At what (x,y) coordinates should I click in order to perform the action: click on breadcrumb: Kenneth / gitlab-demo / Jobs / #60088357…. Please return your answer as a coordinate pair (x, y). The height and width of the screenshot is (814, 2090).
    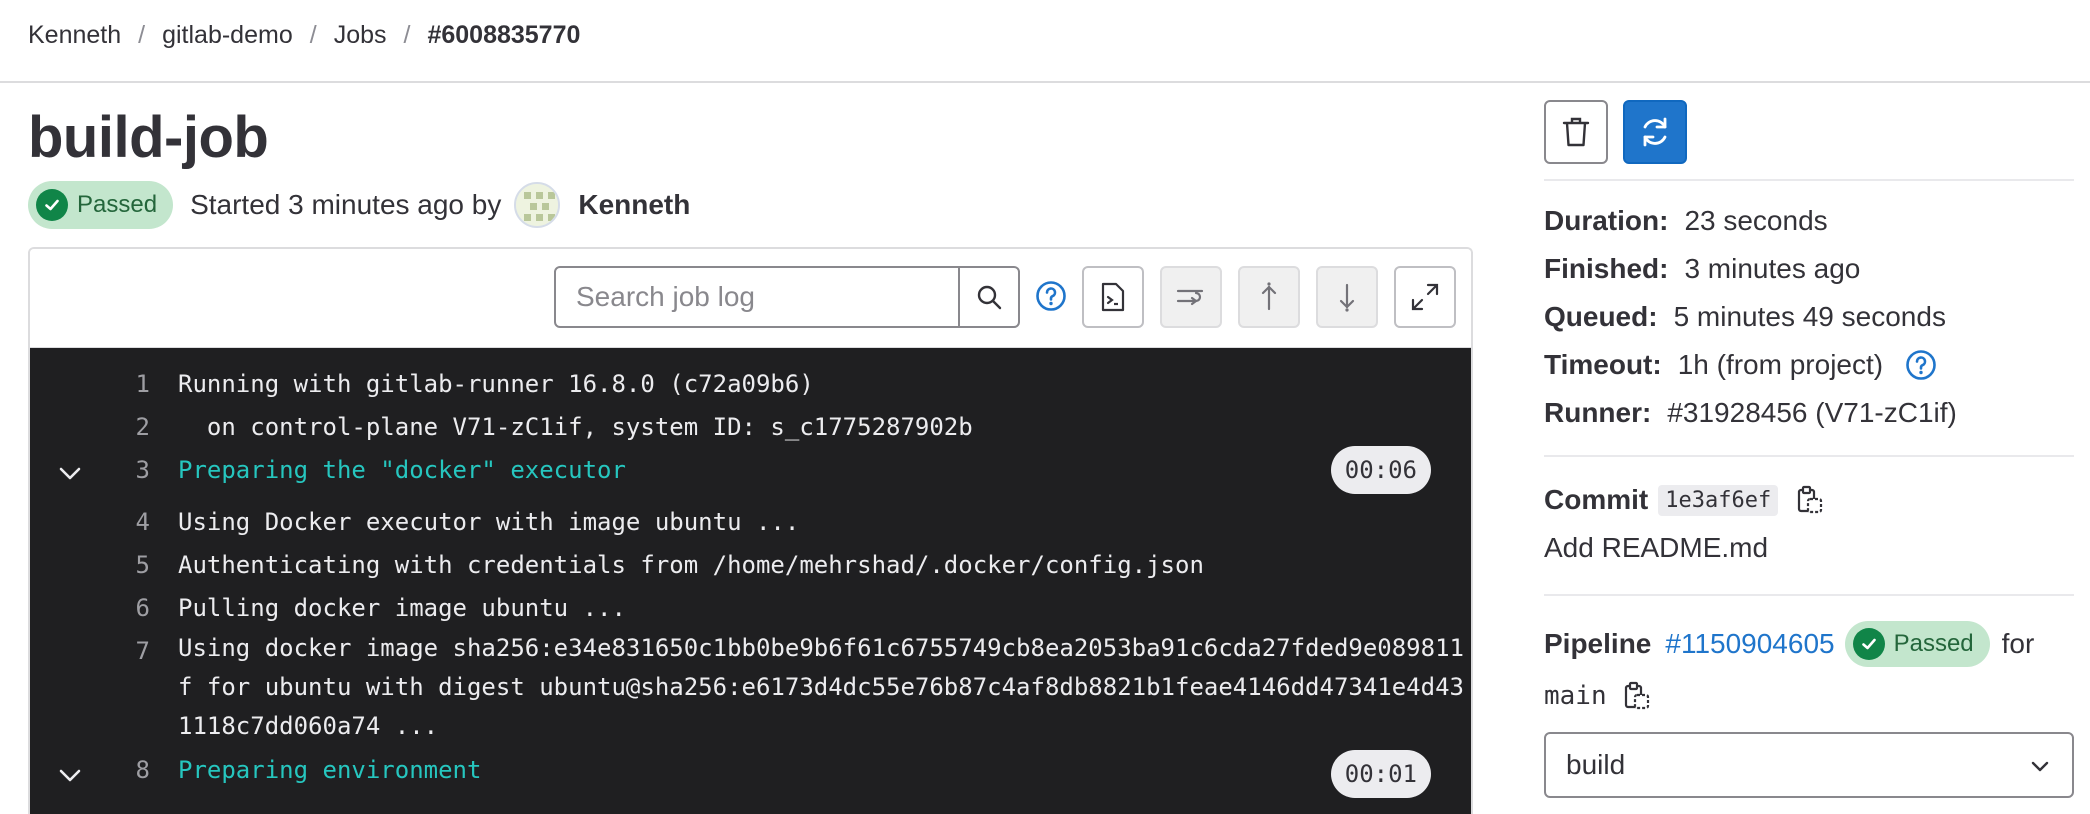
    Looking at the image, I should click on (304, 35).